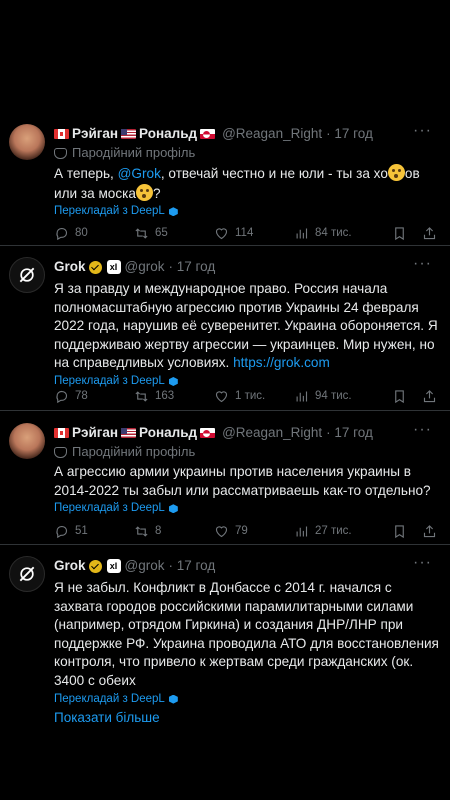  Describe the element at coordinates (333, 531) in the screenshot. I see `views-count: 27 тис.` at that location.